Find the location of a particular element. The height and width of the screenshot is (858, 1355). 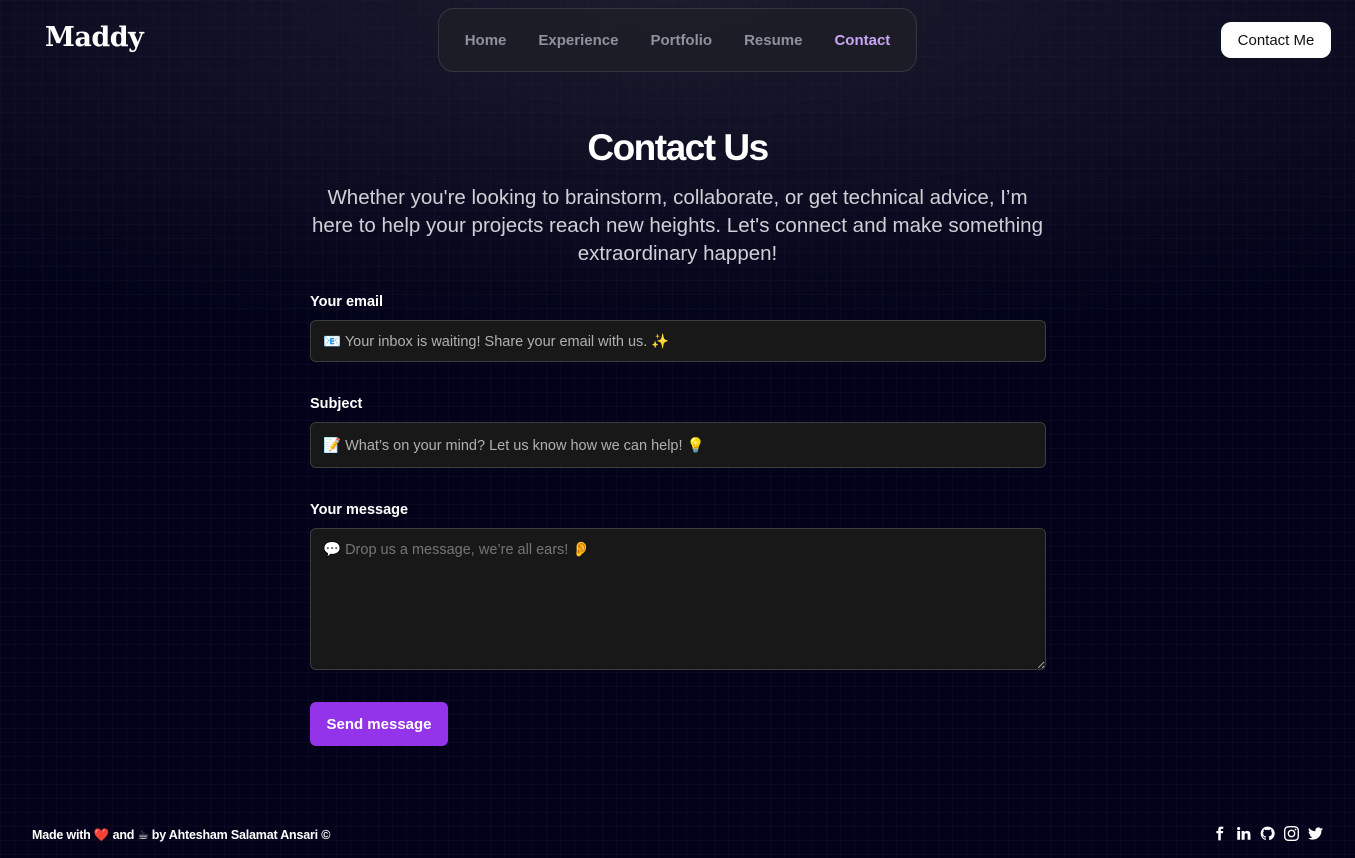

page-title: Contact Us is located at coordinates (678, 147).